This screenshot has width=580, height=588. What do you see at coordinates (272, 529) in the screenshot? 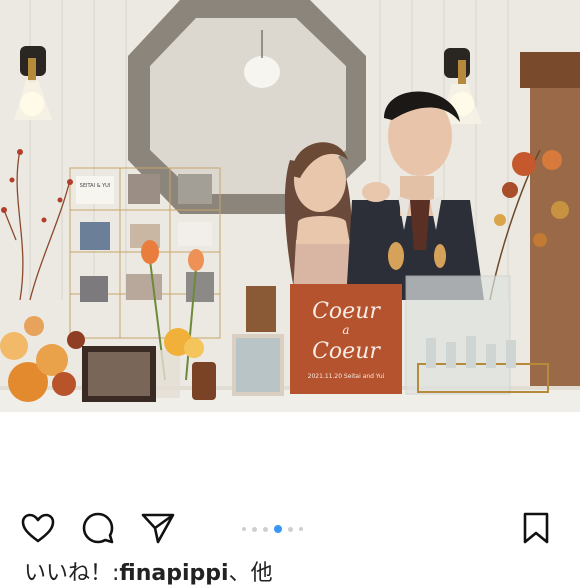
I see `carousel-indicator` at bounding box center [272, 529].